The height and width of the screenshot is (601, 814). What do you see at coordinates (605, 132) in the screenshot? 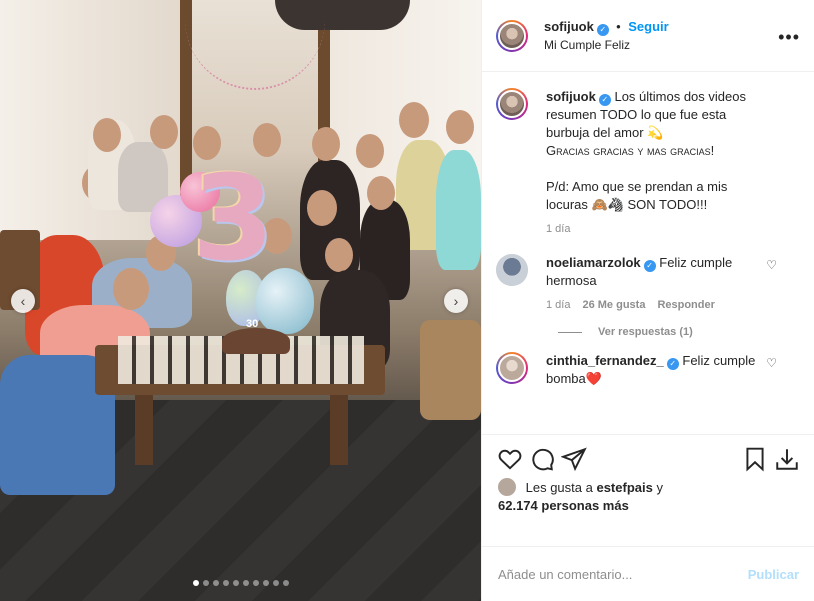
I see `caption-line: burbuja del amor 💫` at bounding box center [605, 132].